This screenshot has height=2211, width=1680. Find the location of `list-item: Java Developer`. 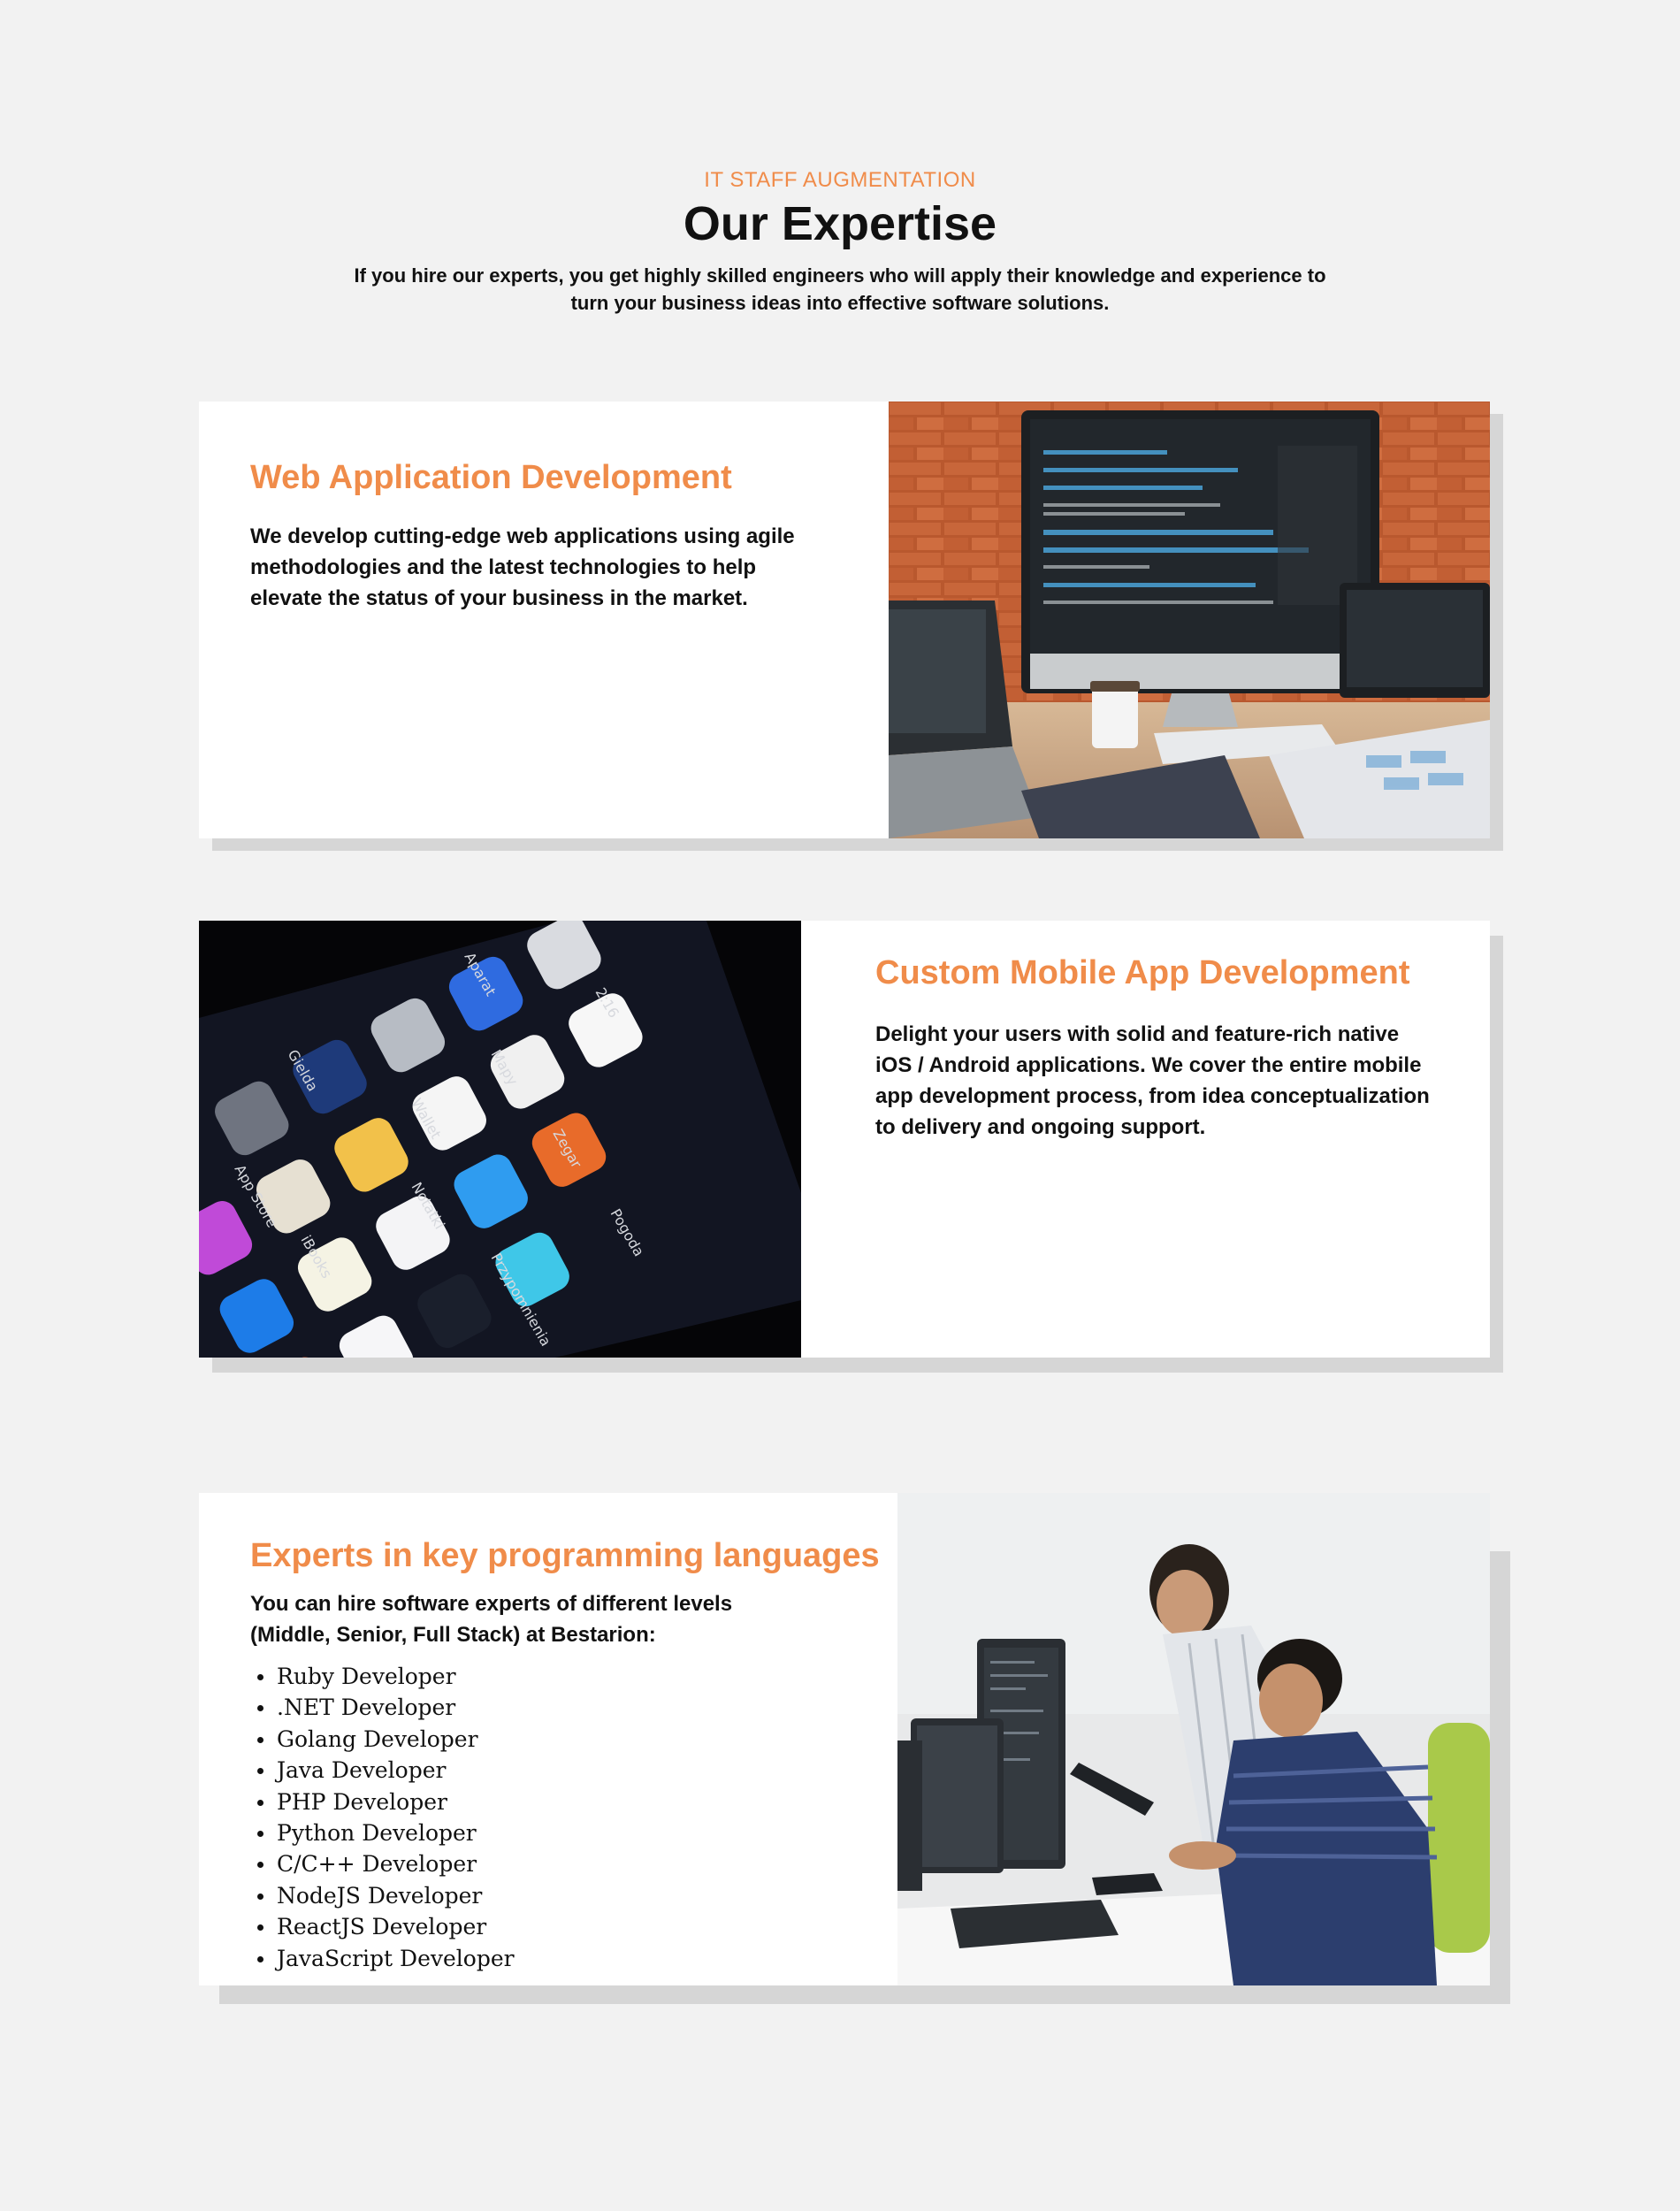

list-item: Java Developer is located at coordinates (382, 1770).